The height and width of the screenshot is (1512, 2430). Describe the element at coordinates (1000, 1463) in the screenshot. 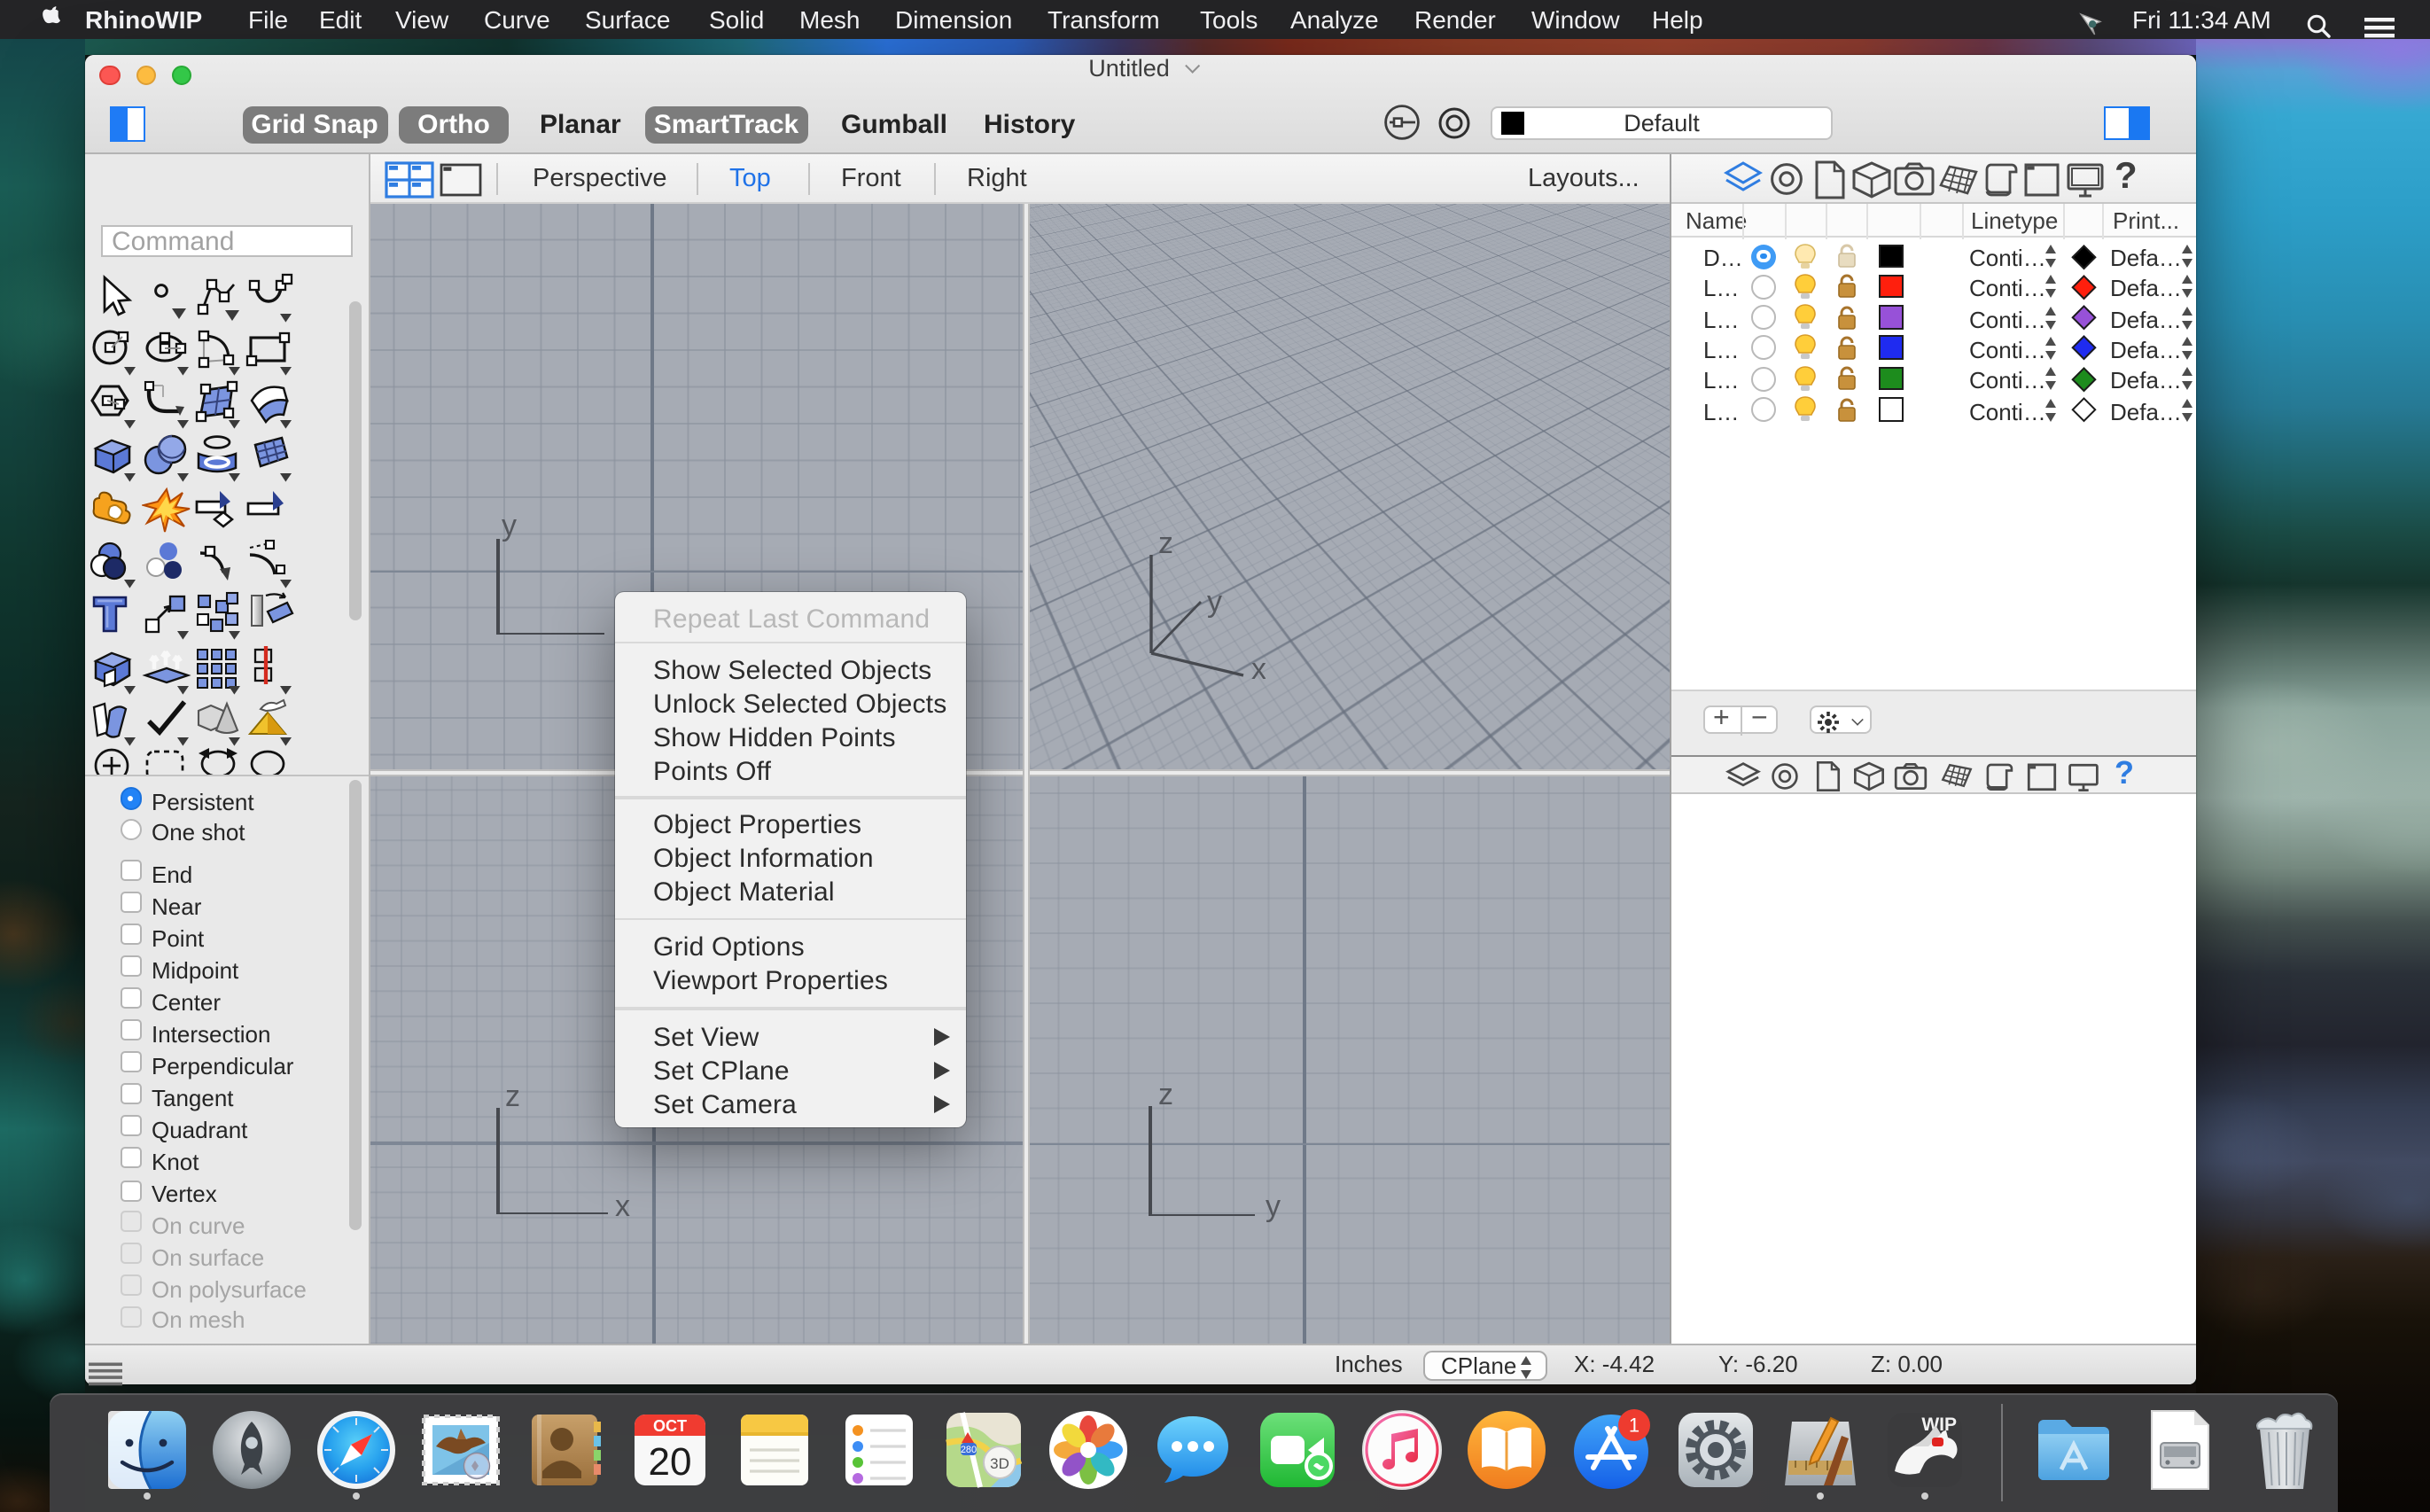

I see `svg-text: 3D` at that location.